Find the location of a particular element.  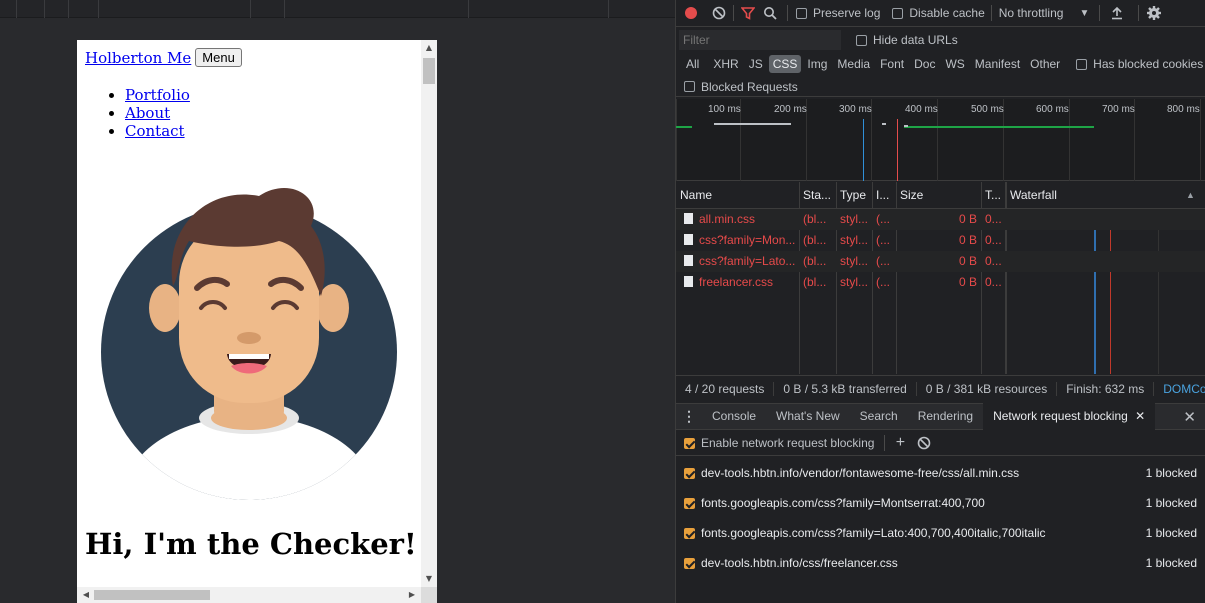

nav-link-contact: Contact is located at coordinates (155, 131).